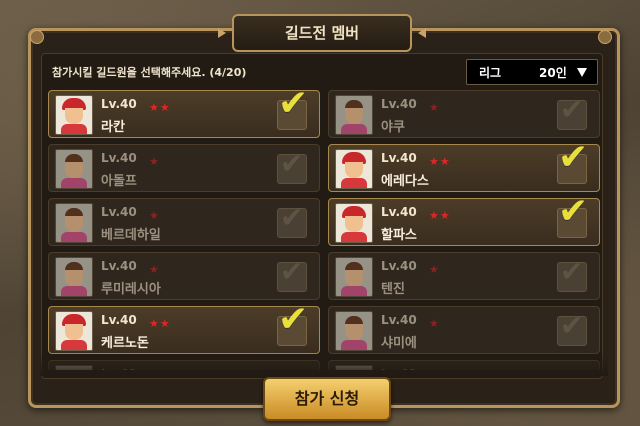  I want to click on list-fade, so click(324, 364).